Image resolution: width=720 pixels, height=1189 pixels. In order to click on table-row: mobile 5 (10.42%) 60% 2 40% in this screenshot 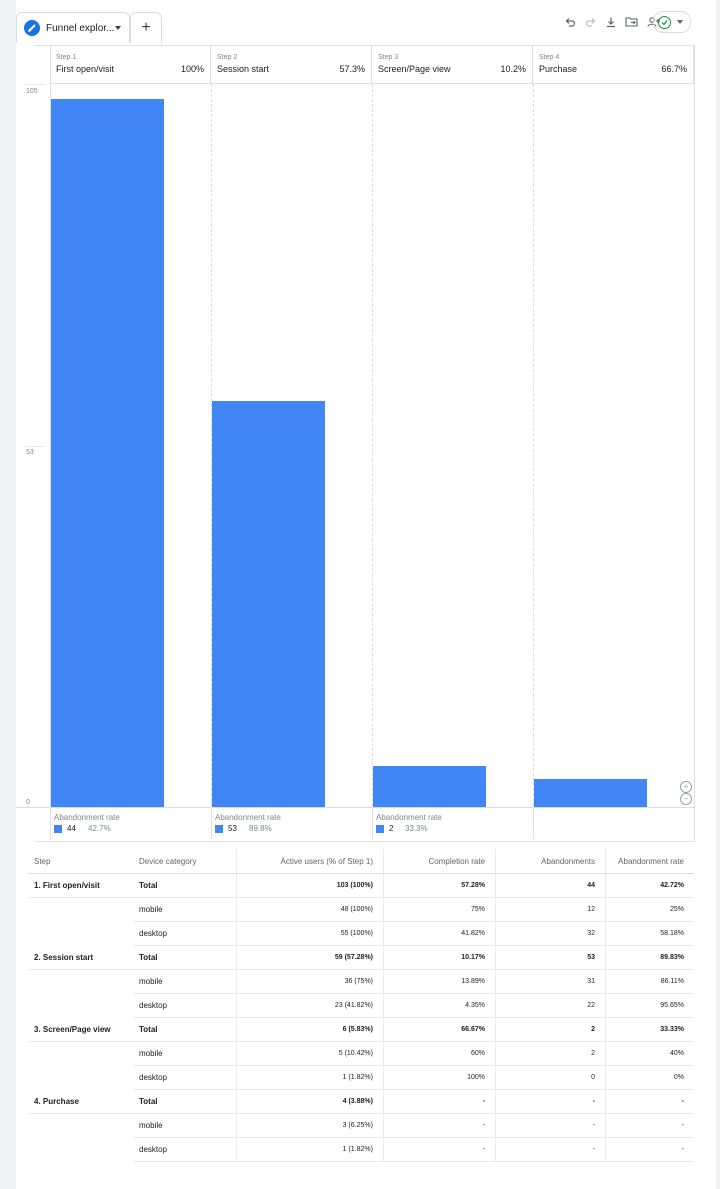, I will do `click(361, 1053)`.